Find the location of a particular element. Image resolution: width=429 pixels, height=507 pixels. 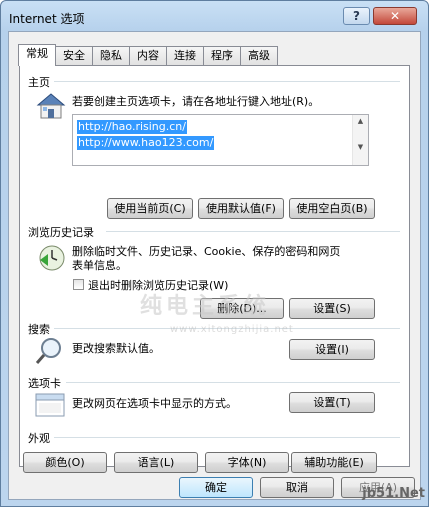

close-button: ✕ is located at coordinates (395, 16).